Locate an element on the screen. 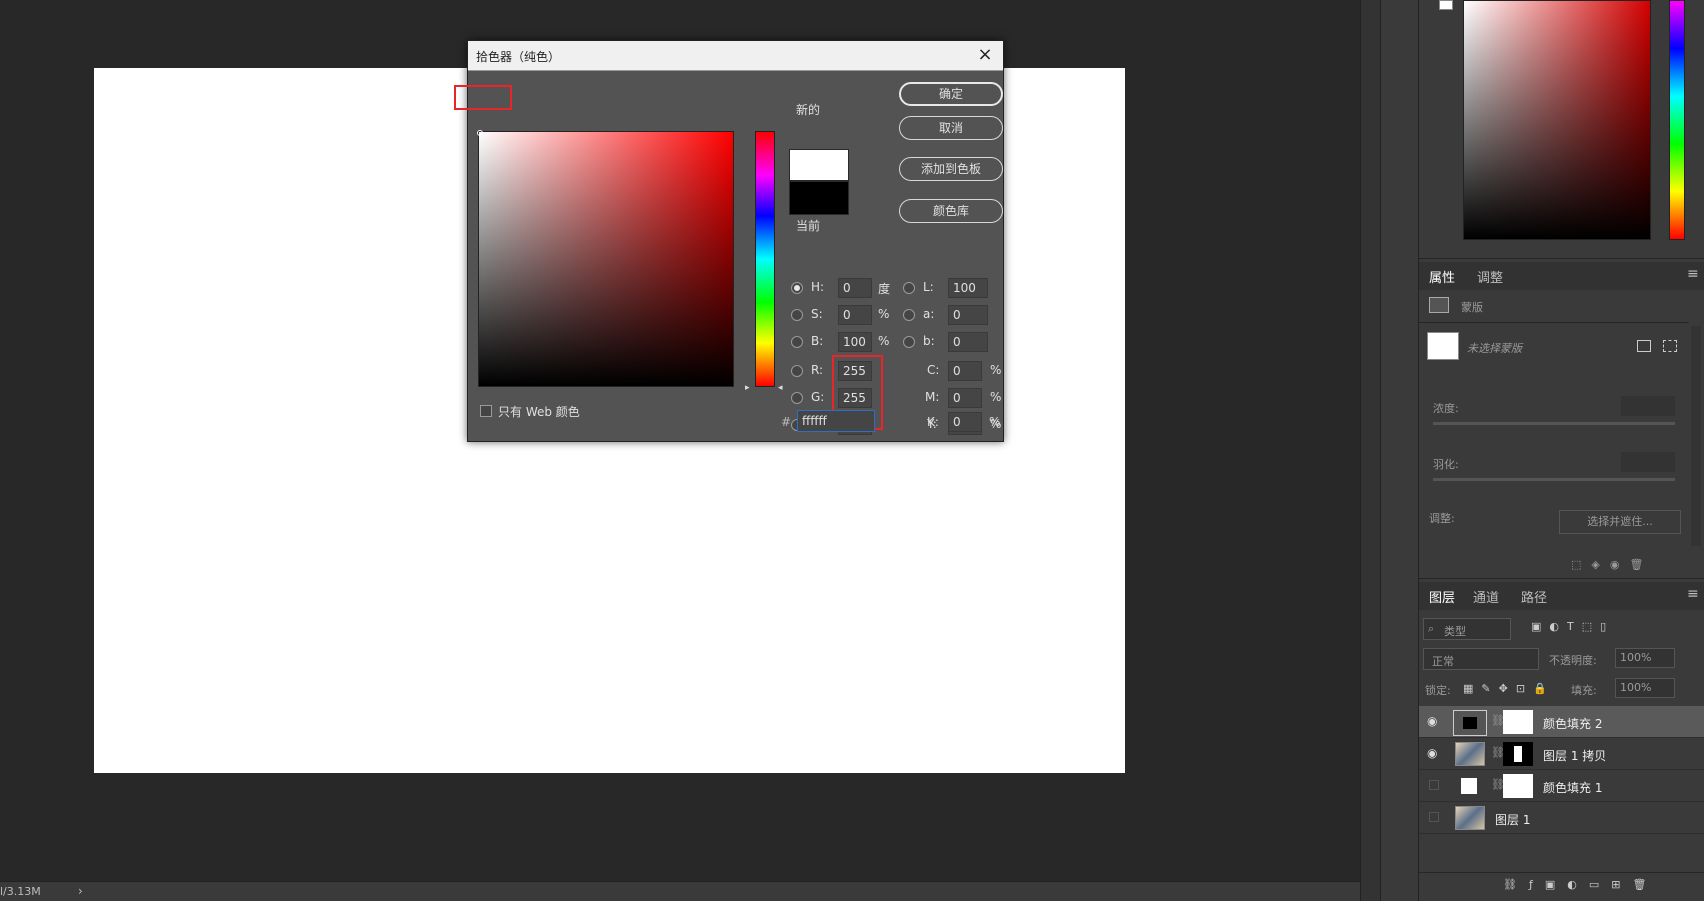  close-icon: × is located at coordinates (985, 54).